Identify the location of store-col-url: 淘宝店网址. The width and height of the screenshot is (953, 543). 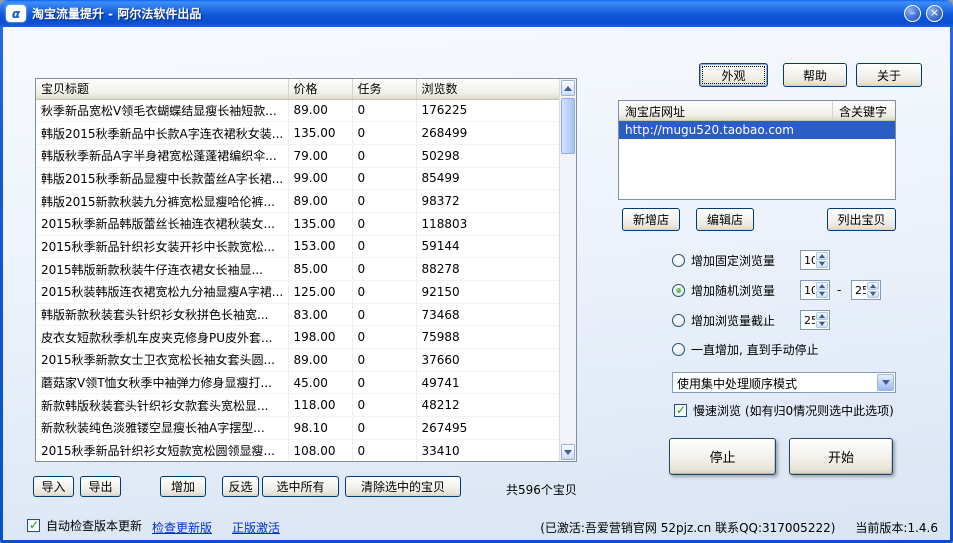
(726, 110).